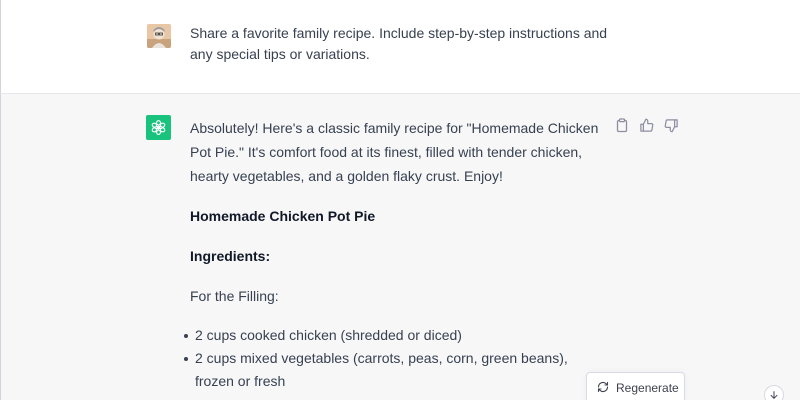 The height and width of the screenshot is (400, 800). I want to click on message-actions, so click(646, 125).